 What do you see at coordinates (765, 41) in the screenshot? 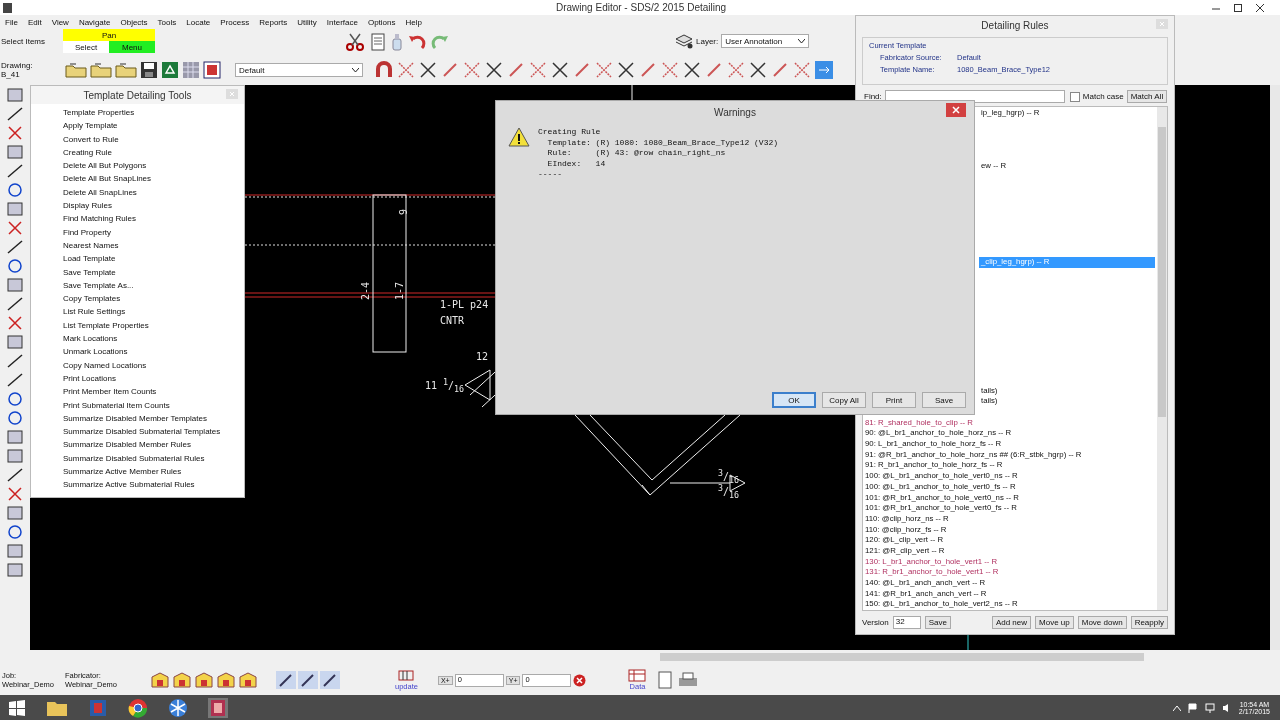
I see `layer-dropdown: User Annotation` at bounding box center [765, 41].